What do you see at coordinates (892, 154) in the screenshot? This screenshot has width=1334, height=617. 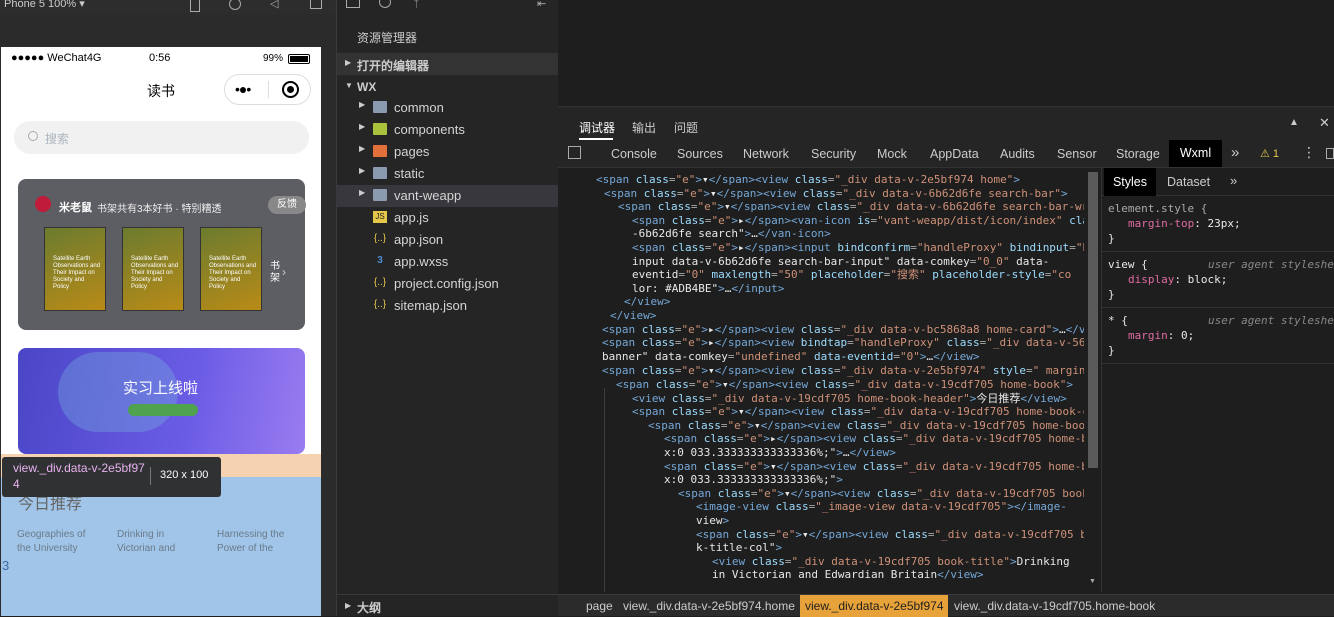 I see `tab-mock: Mock` at bounding box center [892, 154].